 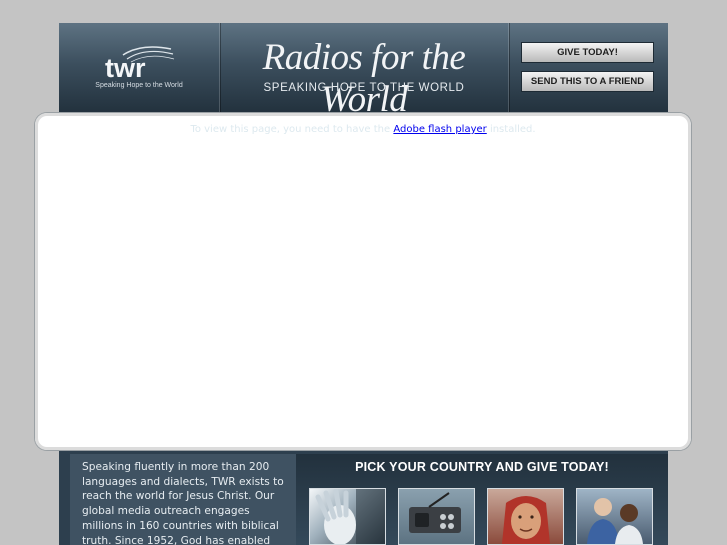 What do you see at coordinates (125, 67) in the screenshot?
I see `svg-text: twr` at bounding box center [125, 67].